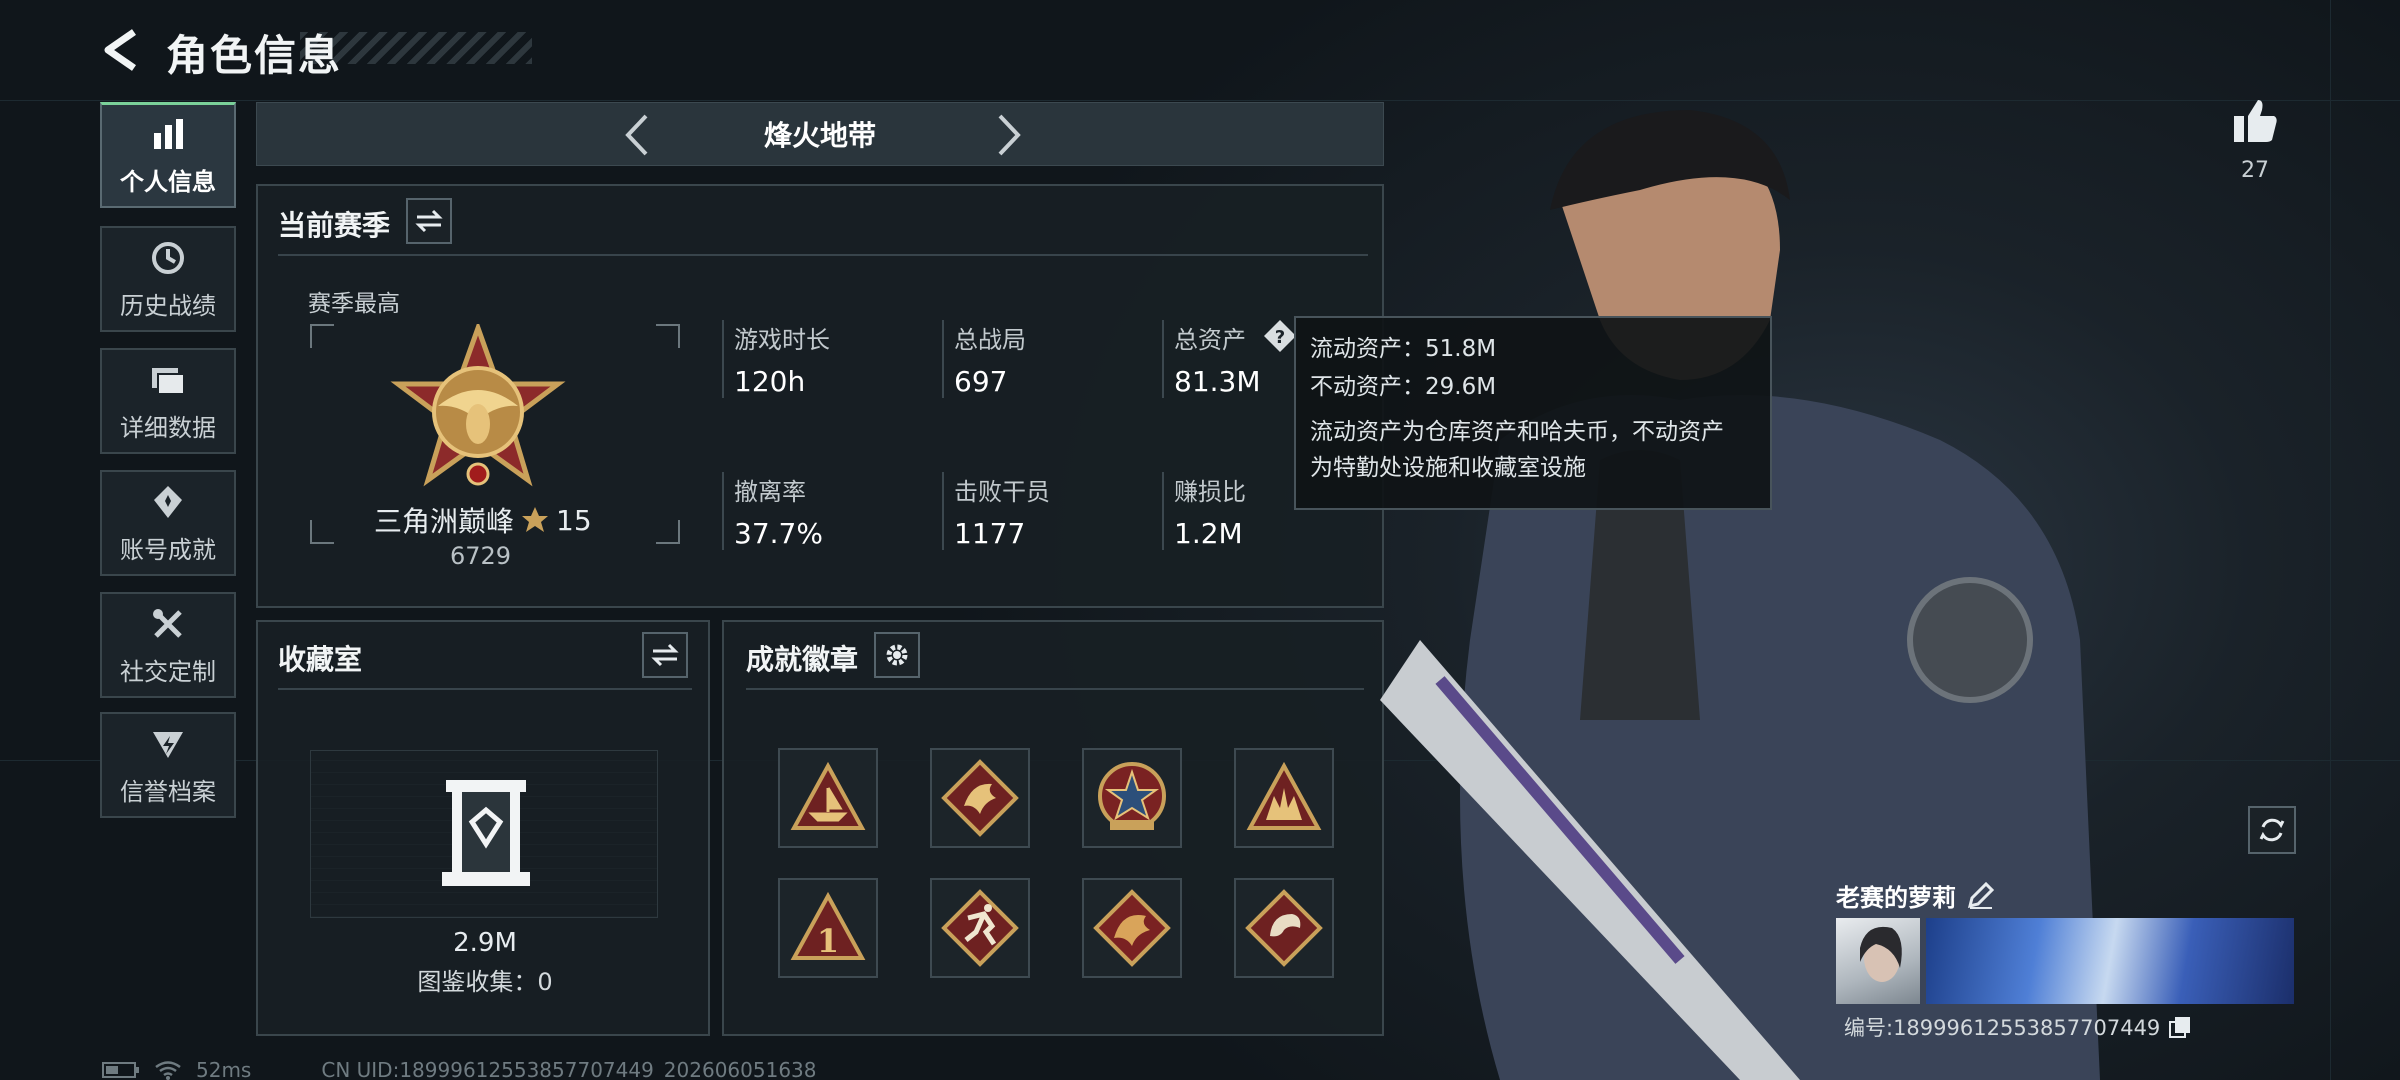  What do you see at coordinates (1132, 798) in the screenshot?
I see `star-badge-icon` at bounding box center [1132, 798].